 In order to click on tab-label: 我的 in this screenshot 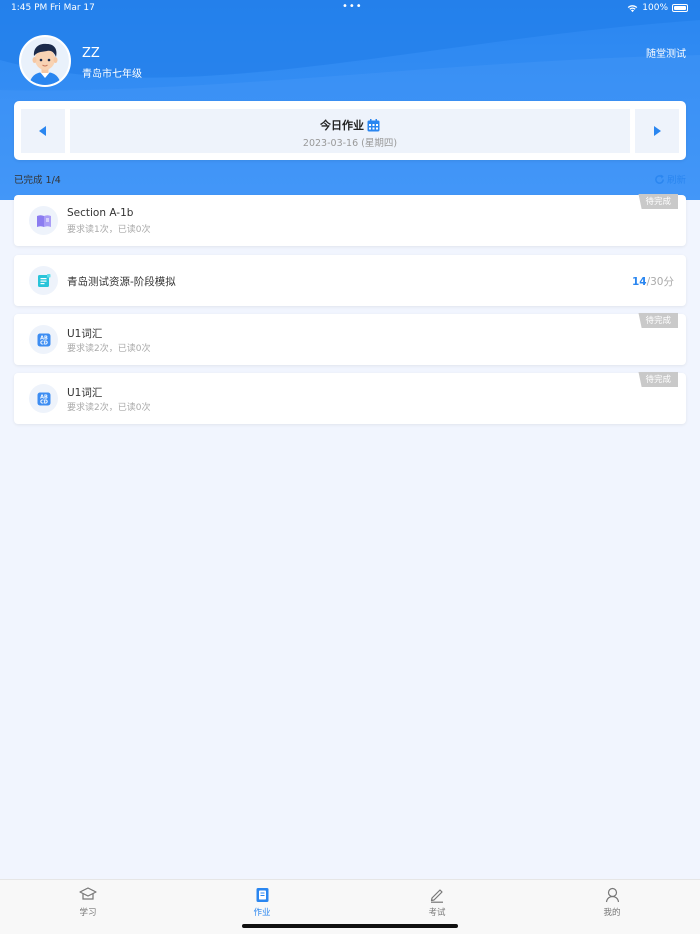, I will do `click(612, 913)`.